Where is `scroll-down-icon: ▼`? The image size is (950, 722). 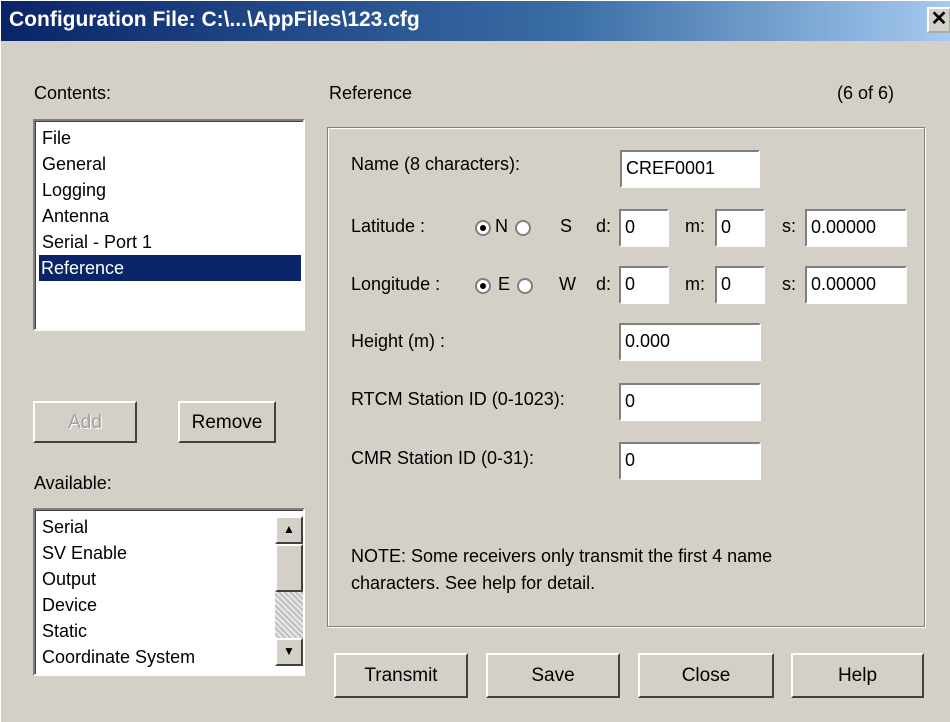 scroll-down-icon: ▼ is located at coordinates (289, 651).